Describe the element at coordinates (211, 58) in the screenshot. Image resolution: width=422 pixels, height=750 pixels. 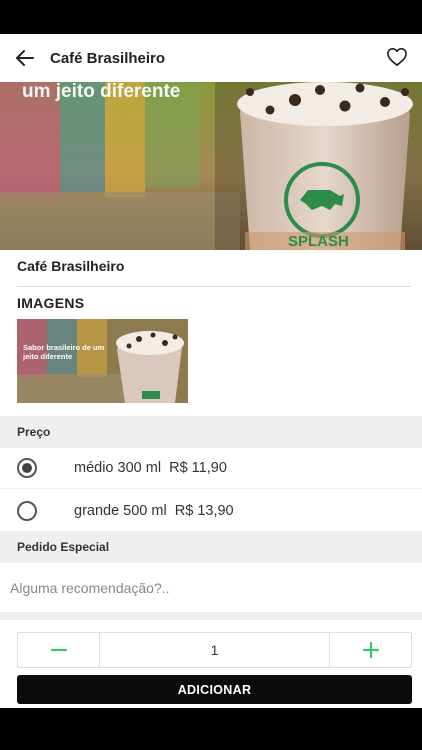
I see `app-bar: Café Brasilheiro` at that location.